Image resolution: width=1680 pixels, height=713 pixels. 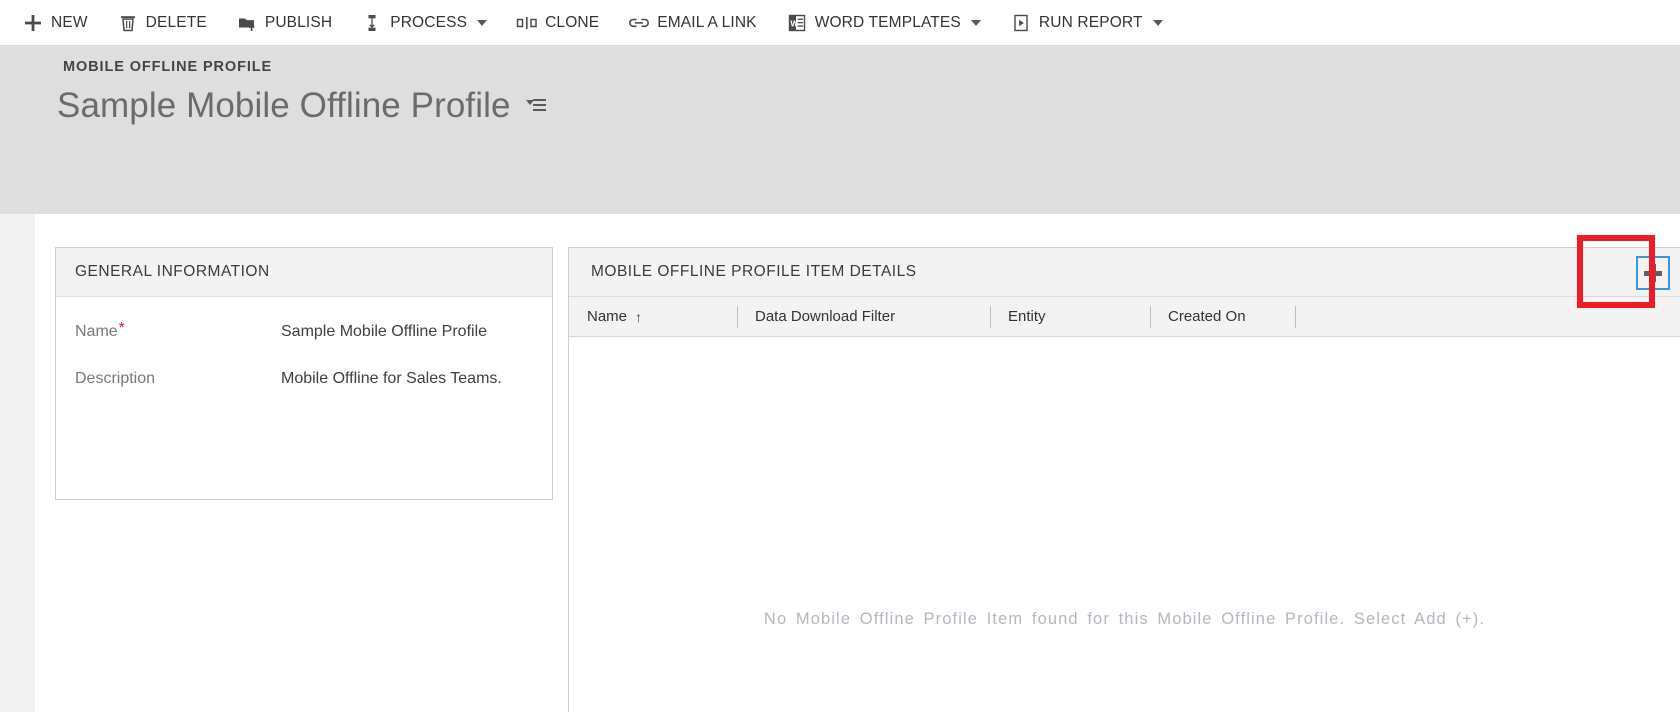 What do you see at coordinates (1027, 316) in the screenshot?
I see `column-header-entity-label: Entity` at bounding box center [1027, 316].